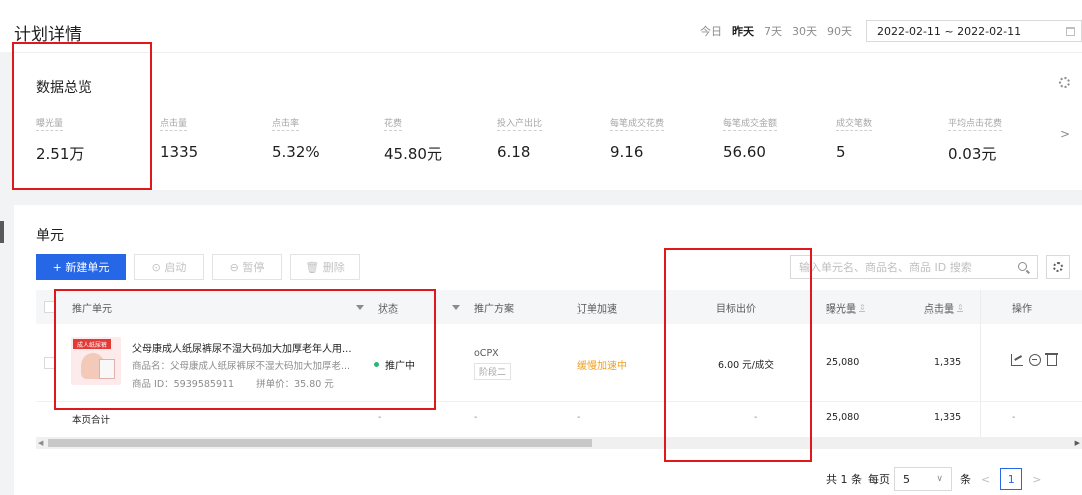  What do you see at coordinates (295, 384) in the screenshot?
I see `group-price: 拼单价：35.80 元` at bounding box center [295, 384].